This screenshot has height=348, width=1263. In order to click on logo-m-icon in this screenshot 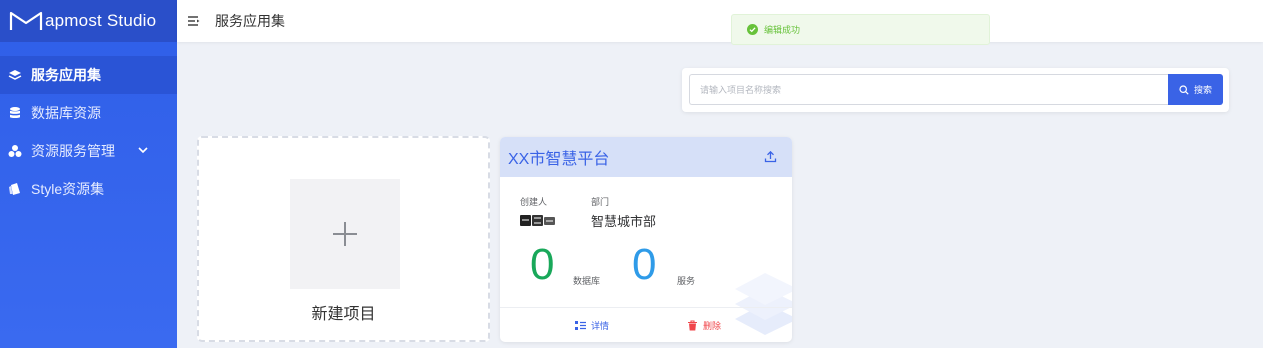, I will do `click(26, 20)`.